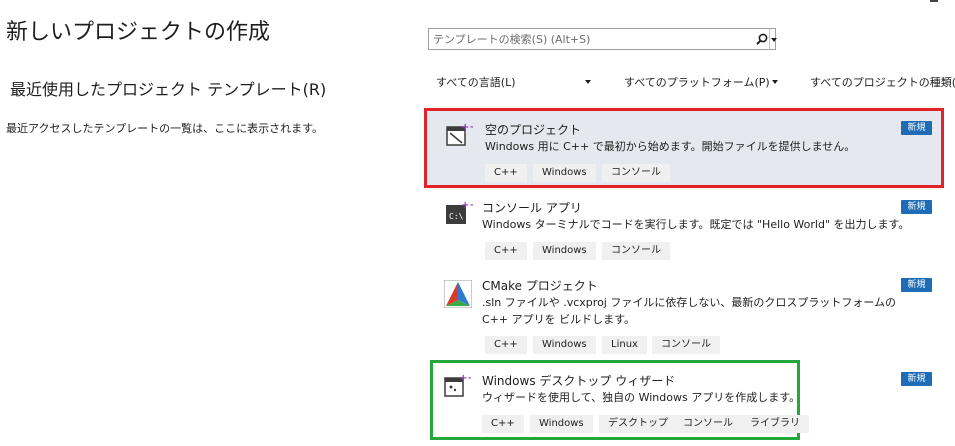  Describe the element at coordinates (934, 1) in the screenshot. I see `window-edge-mark` at that location.